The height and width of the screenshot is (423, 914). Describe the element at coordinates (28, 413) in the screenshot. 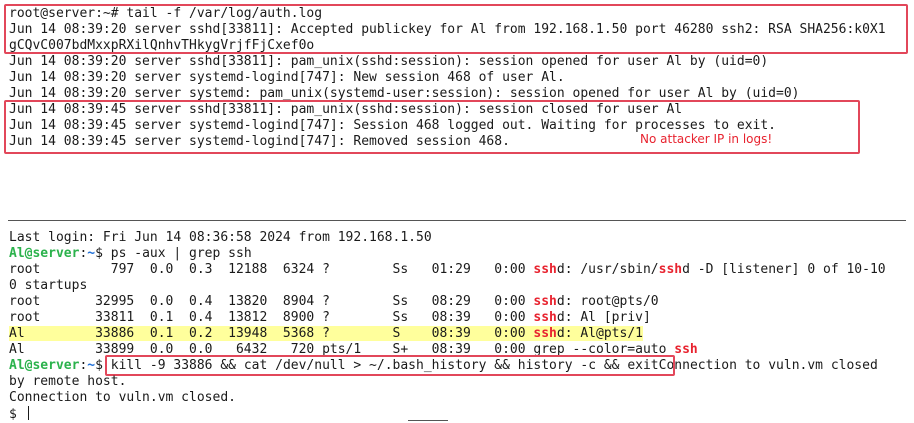

I see `text-cursor` at that location.